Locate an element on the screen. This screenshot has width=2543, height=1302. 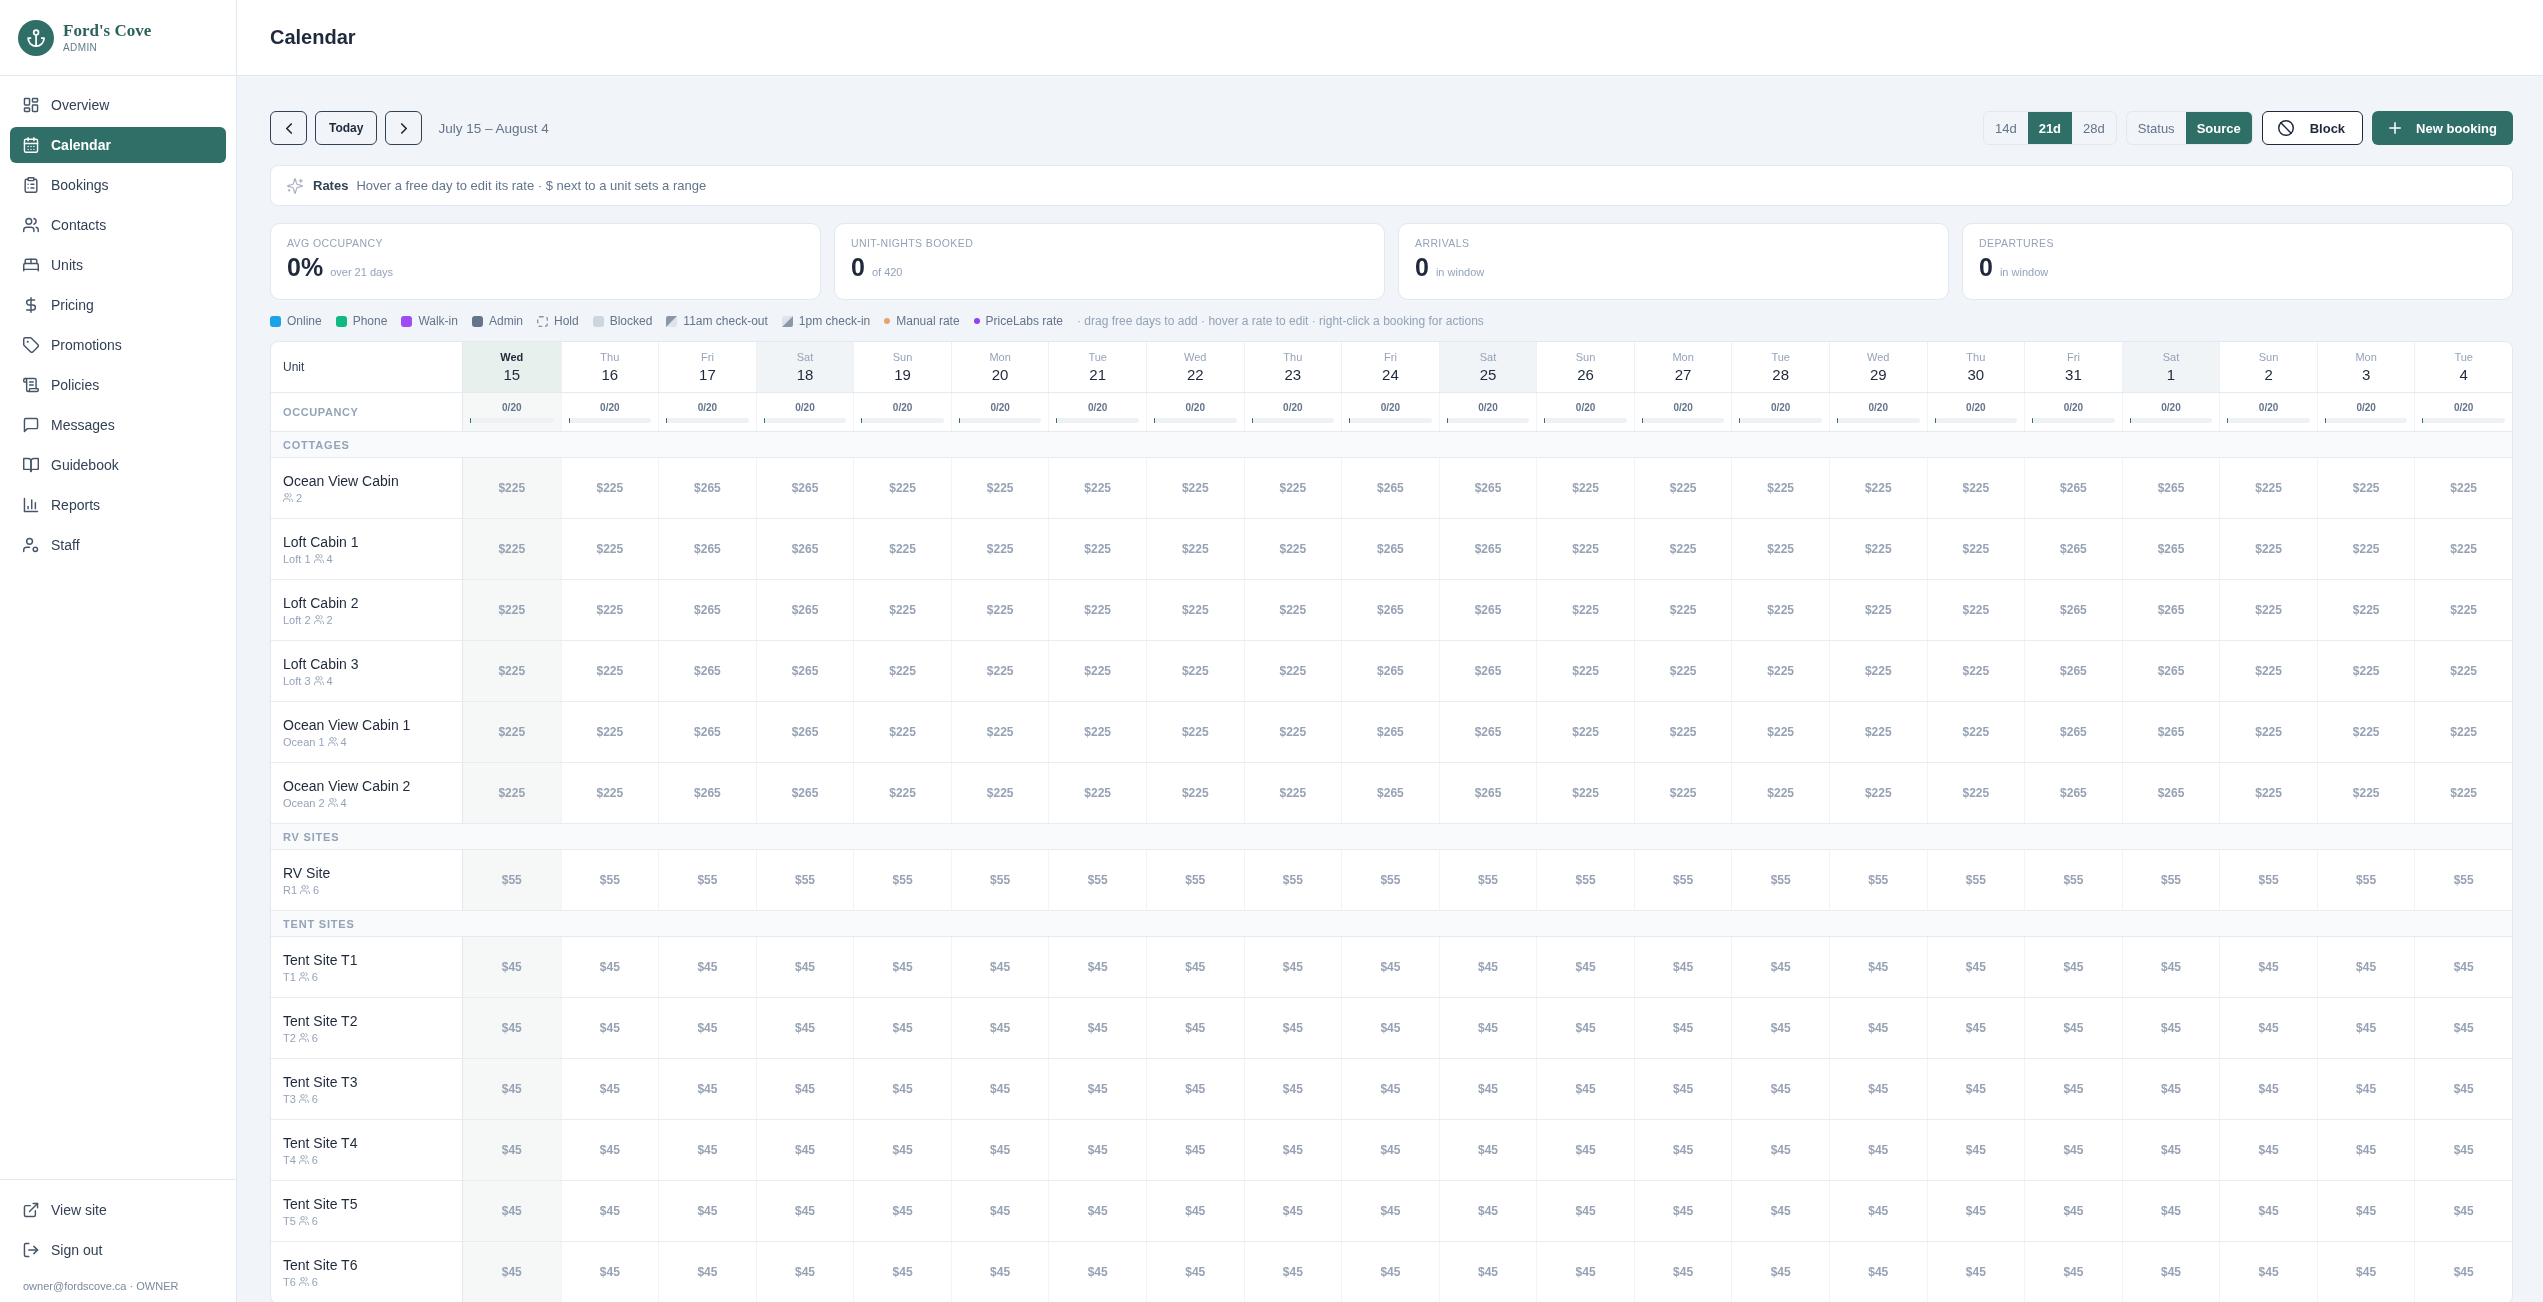
nav-item: Bookings is located at coordinates (118, 185).